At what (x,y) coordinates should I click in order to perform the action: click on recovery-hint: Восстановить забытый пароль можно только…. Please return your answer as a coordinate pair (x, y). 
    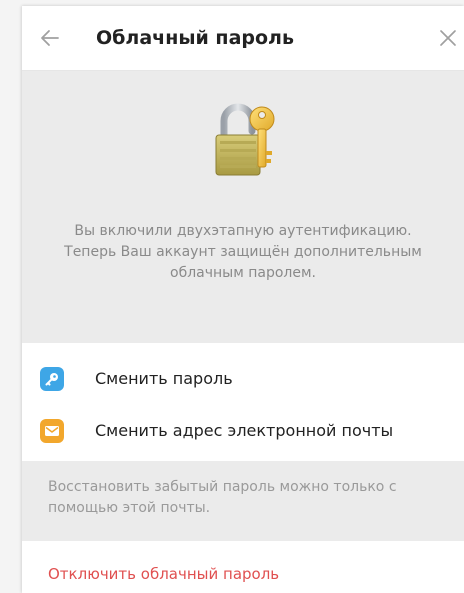
    Looking at the image, I should click on (222, 497).